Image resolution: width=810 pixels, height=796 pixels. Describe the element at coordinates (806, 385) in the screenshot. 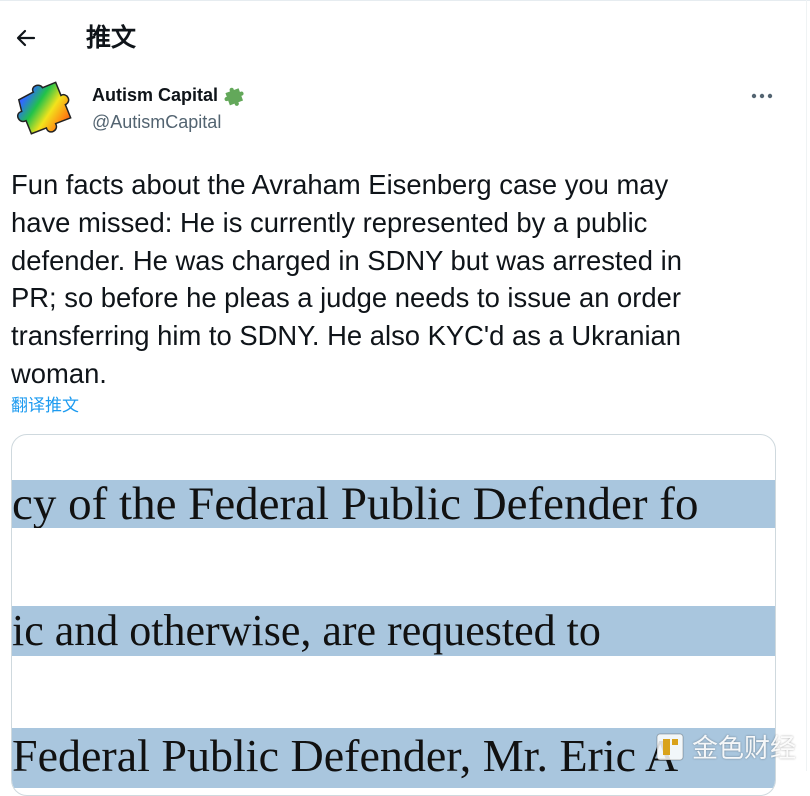

I see `right-divider` at that location.